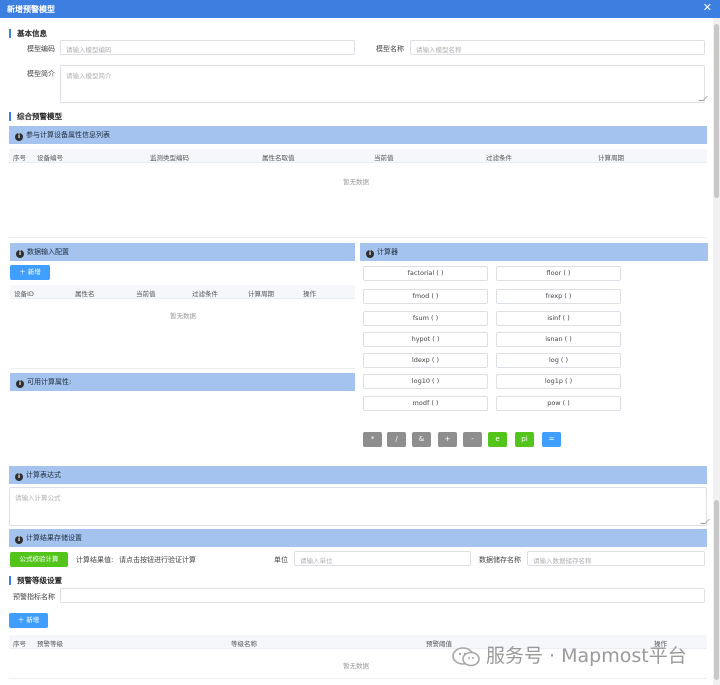  I want to click on wechat-logo-icon, so click(466, 657).